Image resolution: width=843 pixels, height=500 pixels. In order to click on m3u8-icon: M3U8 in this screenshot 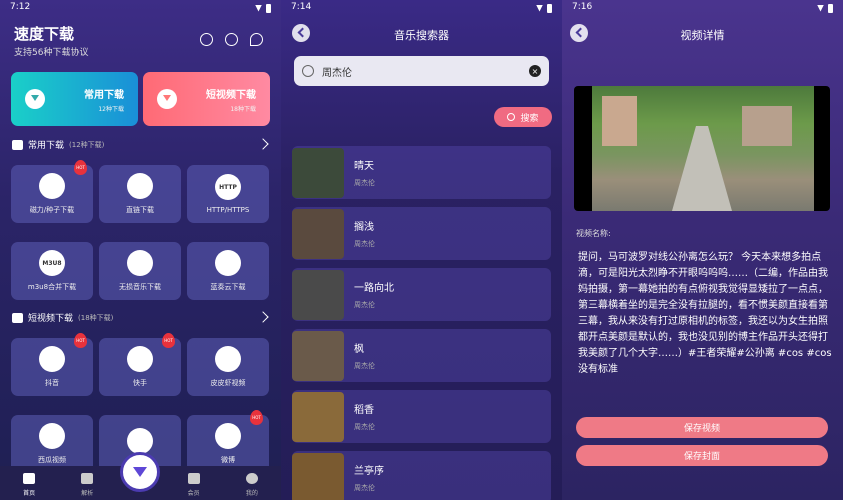, I will do `click(52, 263)`.